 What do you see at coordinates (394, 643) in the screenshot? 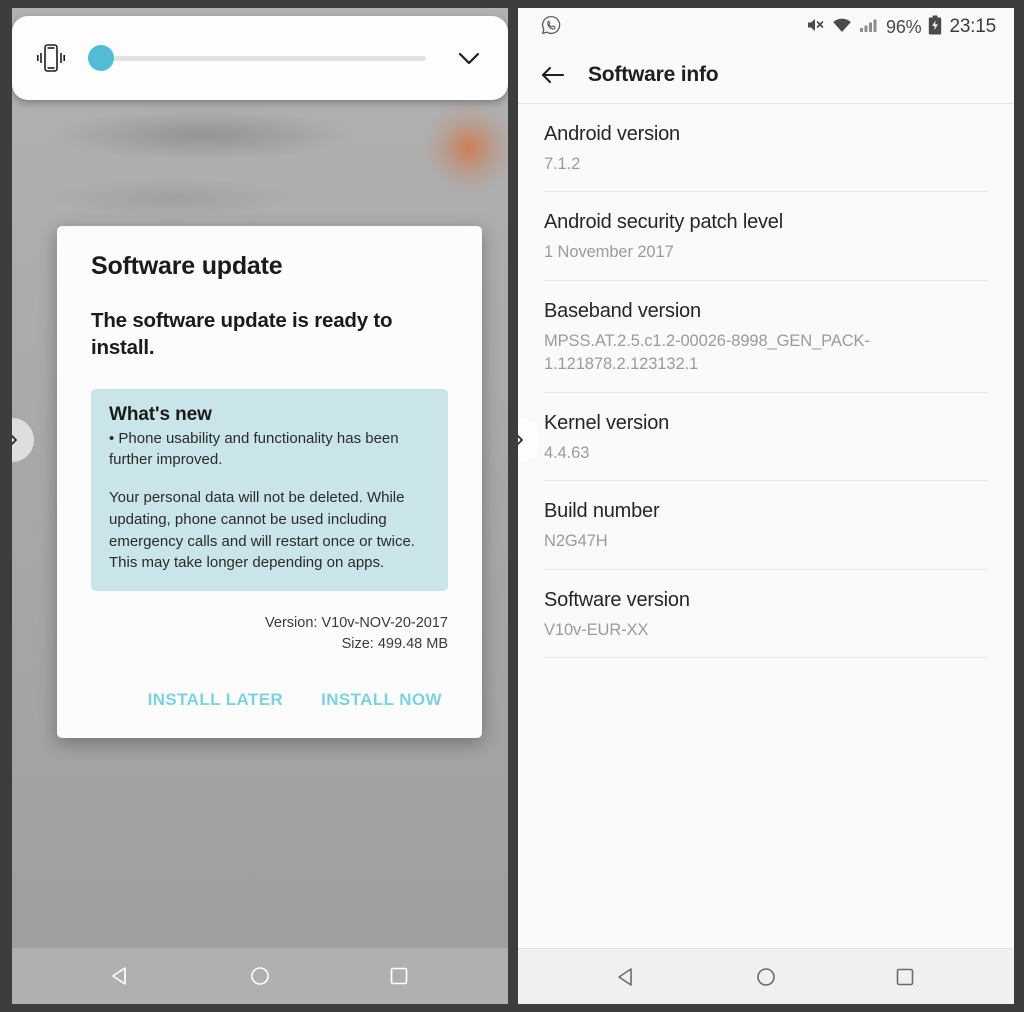
I see `update-size: Size: 499.48 MB` at bounding box center [394, 643].